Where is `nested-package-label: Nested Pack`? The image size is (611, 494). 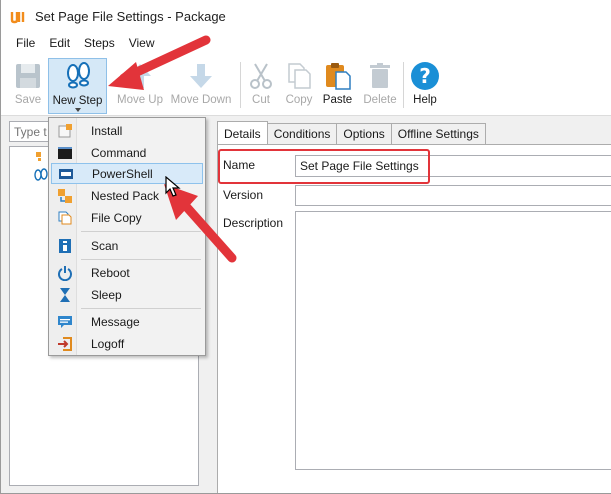
nested-package-label: Nested Pack is located at coordinates (125, 195).